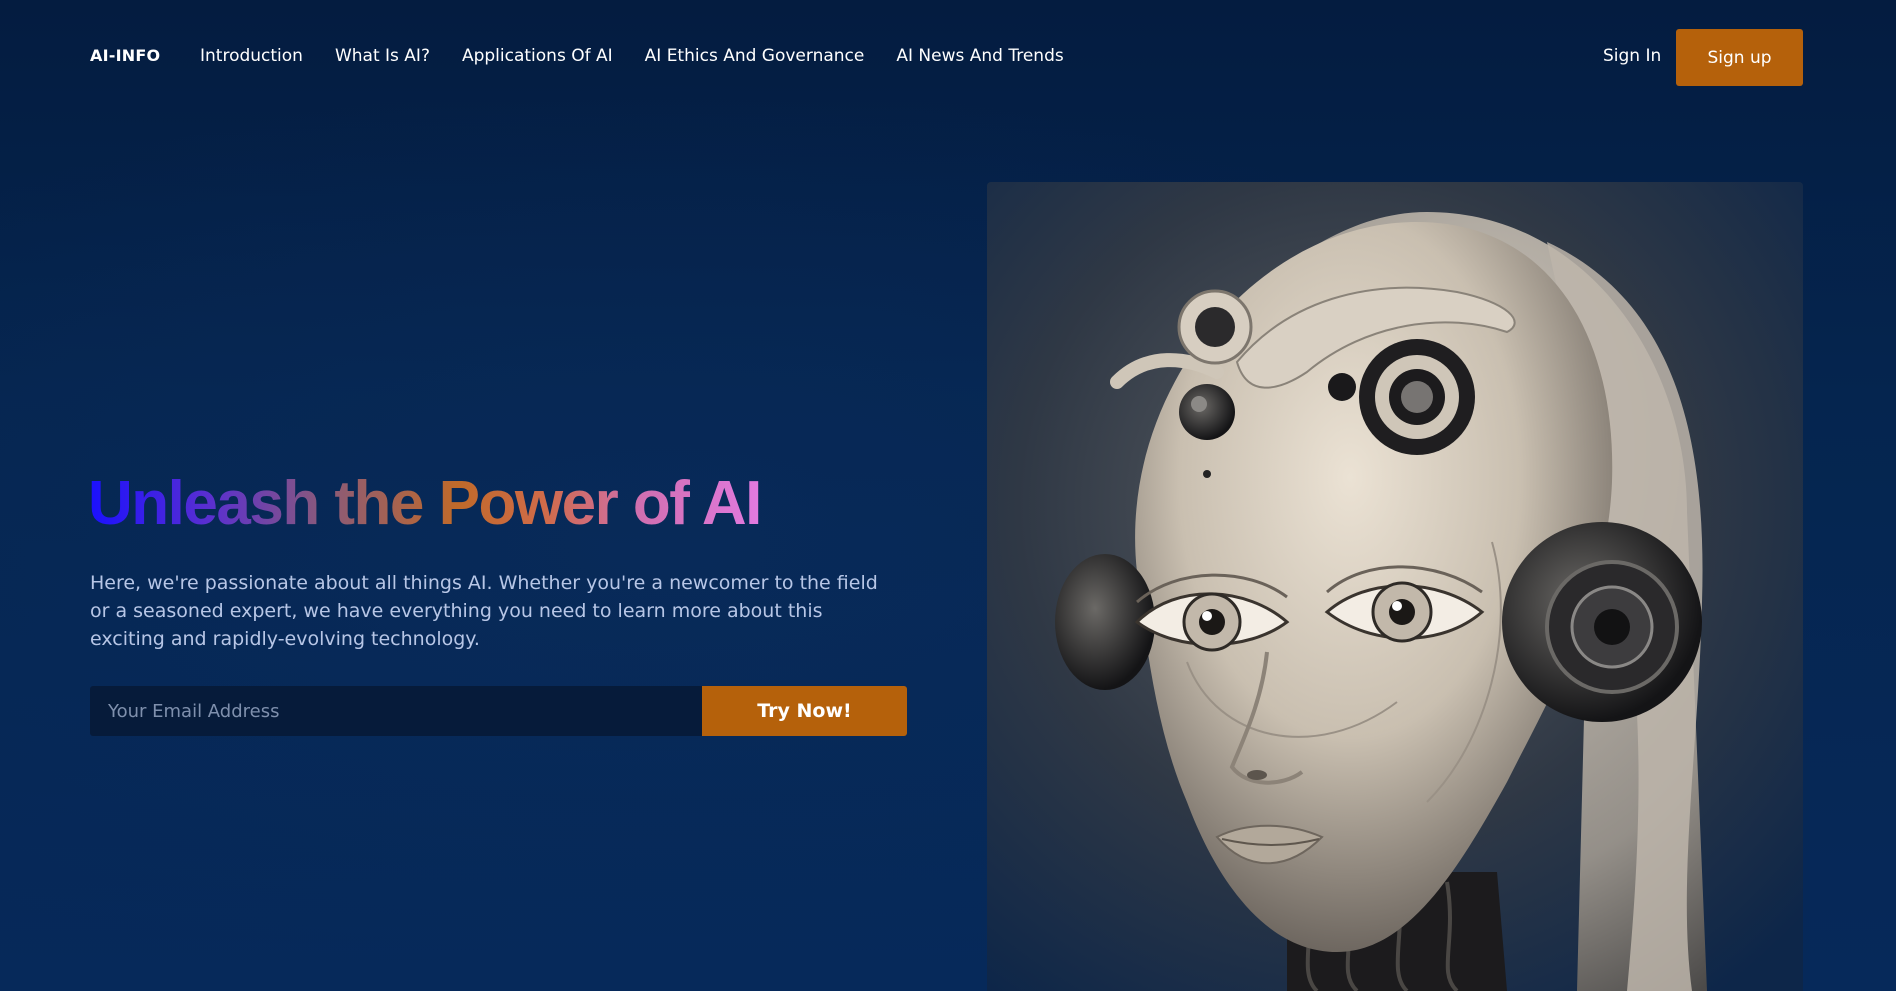 The height and width of the screenshot is (991, 1896). Describe the element at coordinates (537, 56) in the screenshot. I see `nav-link-applications: Applications Of AI` at that location.